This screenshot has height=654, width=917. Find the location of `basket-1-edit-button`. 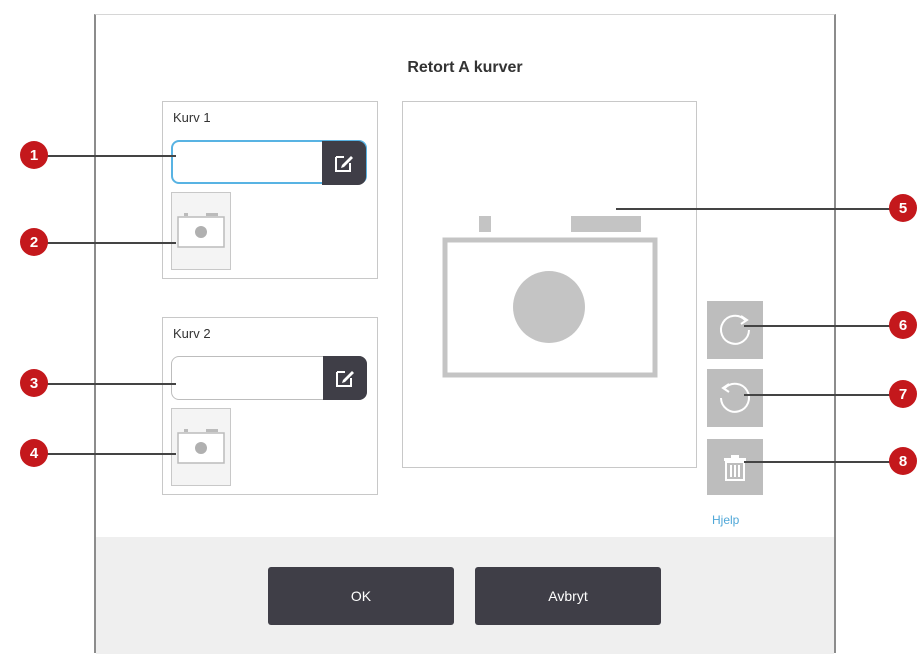

basket-1-edit-button is located at coordinates (344, 163).